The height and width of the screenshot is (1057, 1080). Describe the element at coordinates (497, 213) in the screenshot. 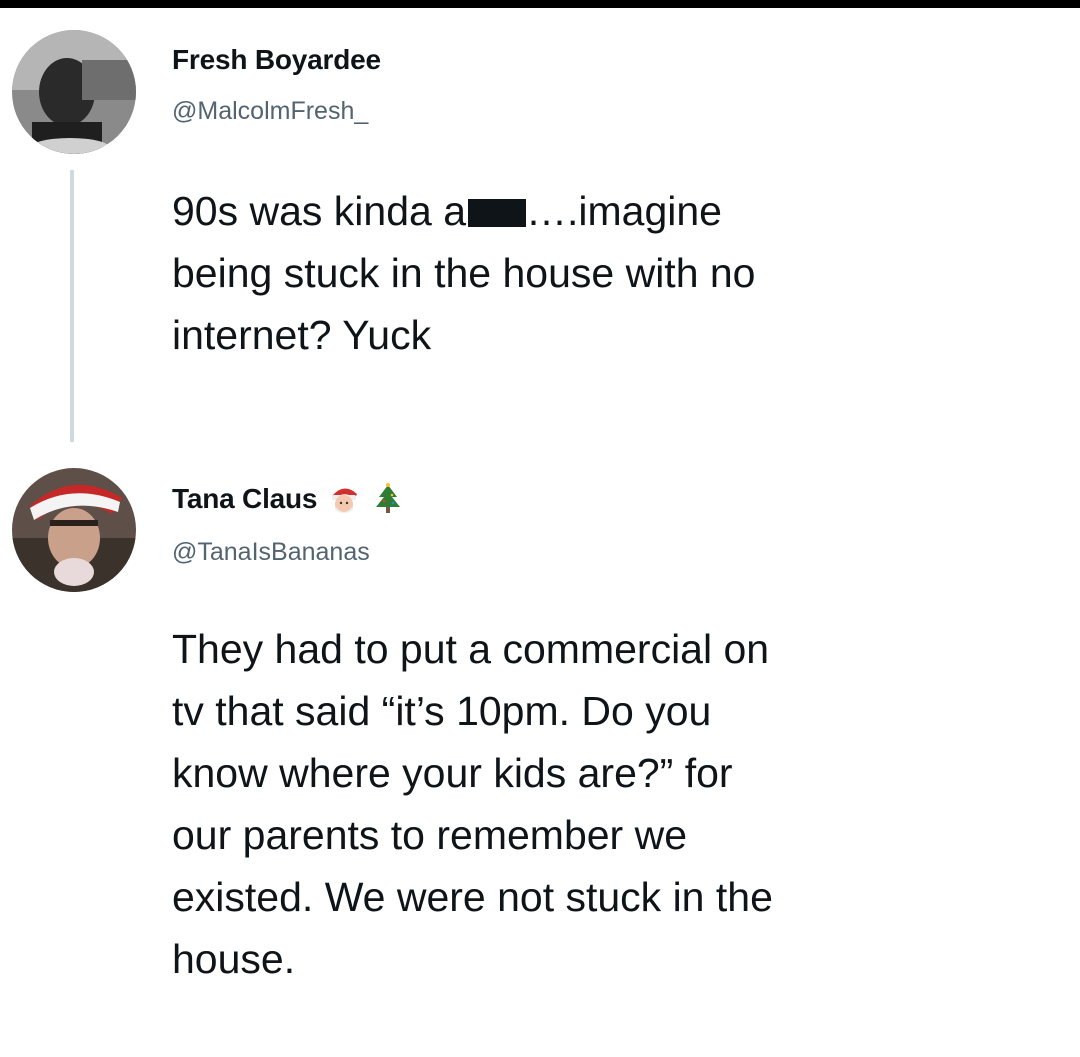

I see `redaction-block-icon` at that location.